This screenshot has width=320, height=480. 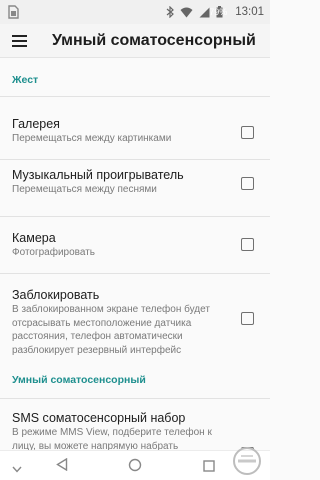 I want to click on gallery-checkbox, so click(x=247, y=132).